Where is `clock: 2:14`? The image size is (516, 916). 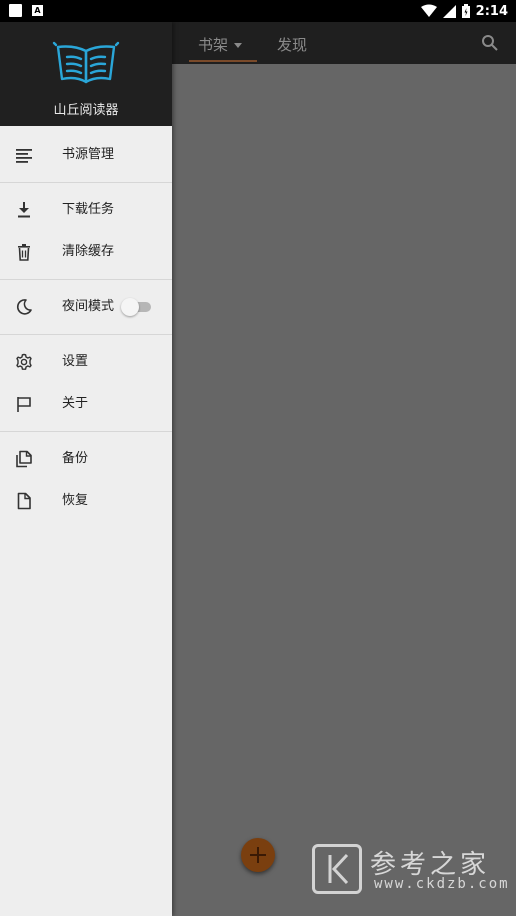
clock: 2:14 is located at coordinates (491, 11).